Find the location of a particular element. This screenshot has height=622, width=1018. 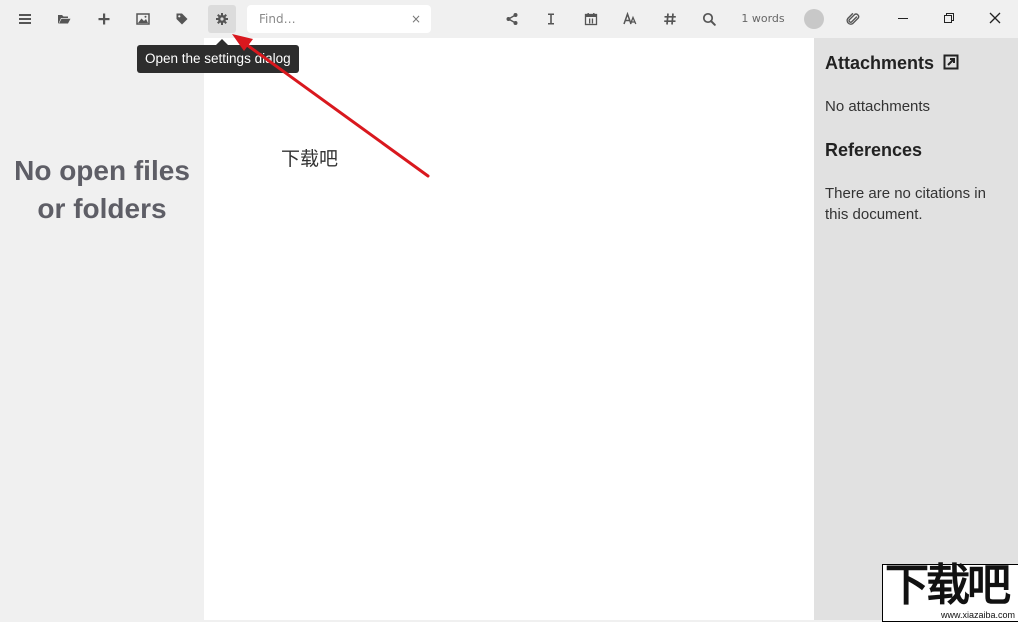

share-icon is located at coordinates (512, 19).